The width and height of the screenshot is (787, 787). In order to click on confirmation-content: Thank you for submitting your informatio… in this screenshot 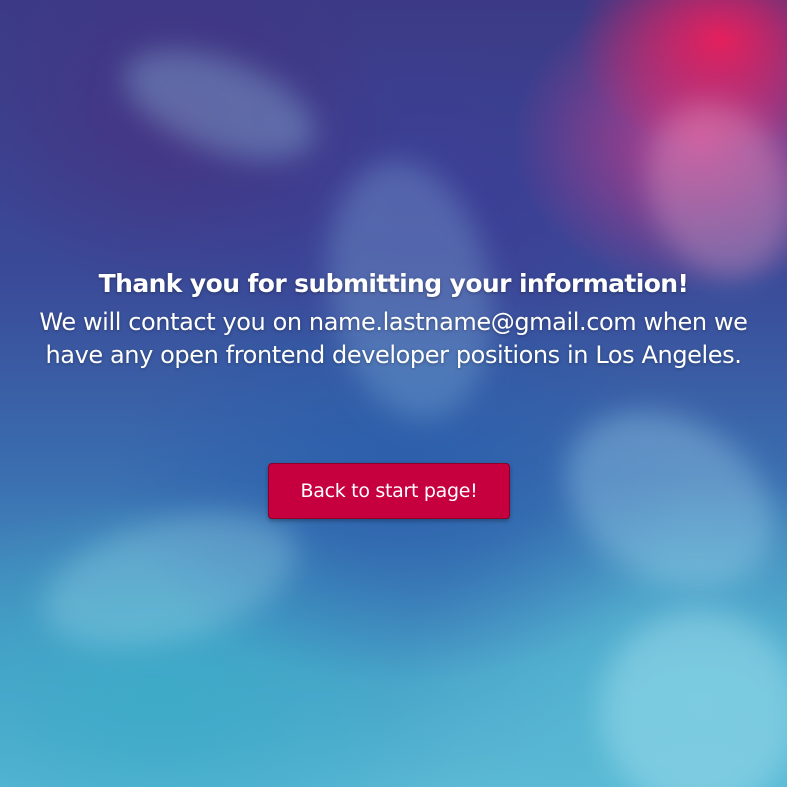, I will do `click(393, 317)`.